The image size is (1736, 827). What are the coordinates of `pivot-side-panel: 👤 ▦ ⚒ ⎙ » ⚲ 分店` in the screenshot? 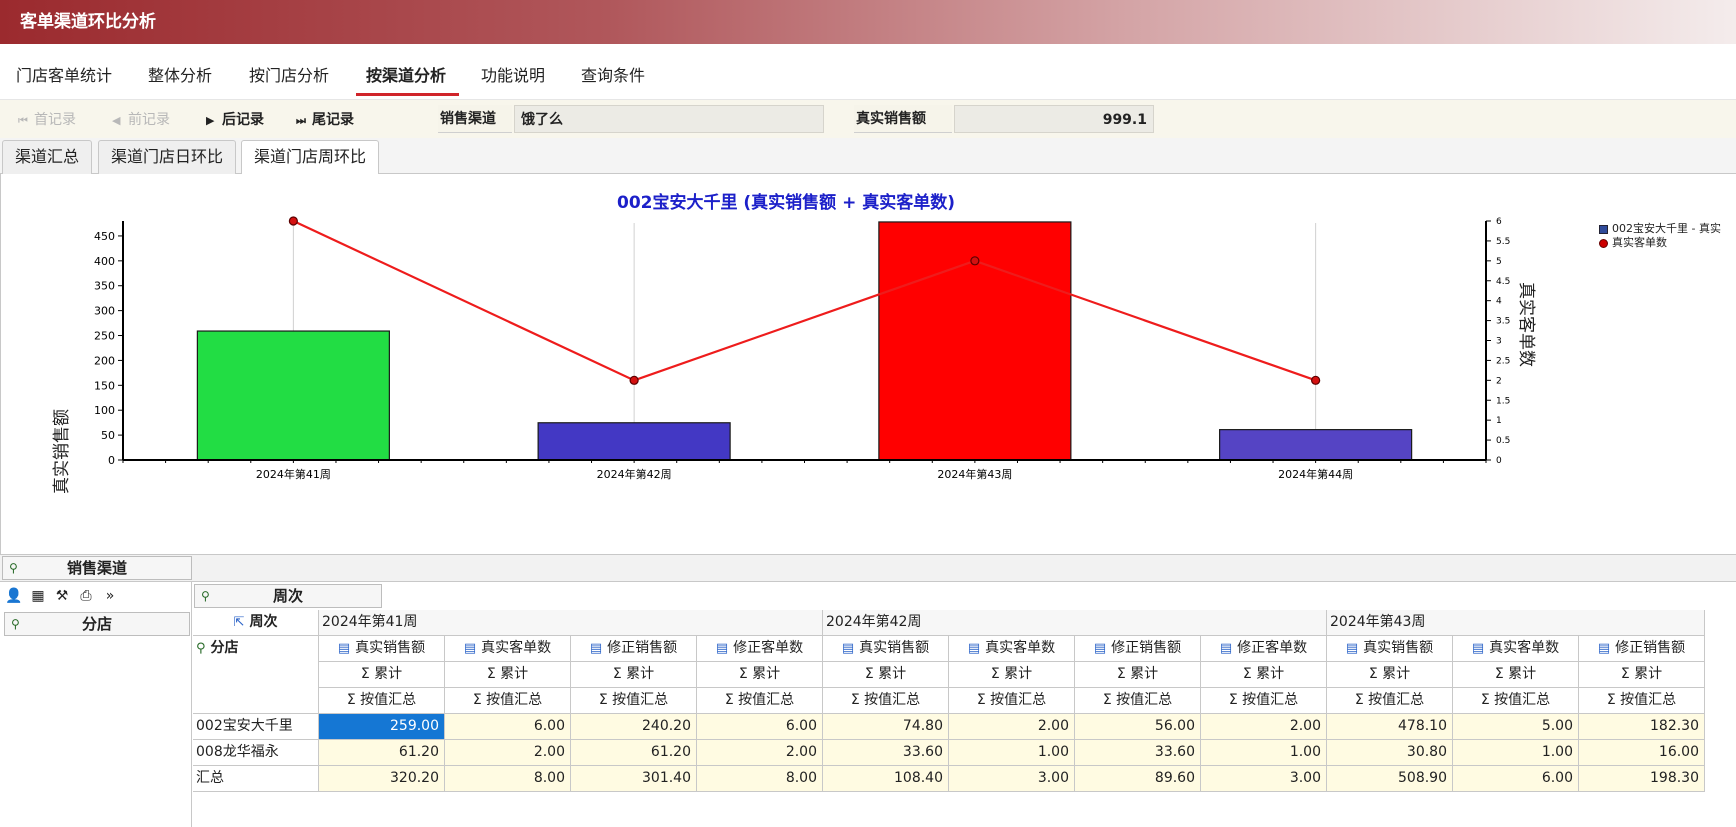 It's located at (96, 704).